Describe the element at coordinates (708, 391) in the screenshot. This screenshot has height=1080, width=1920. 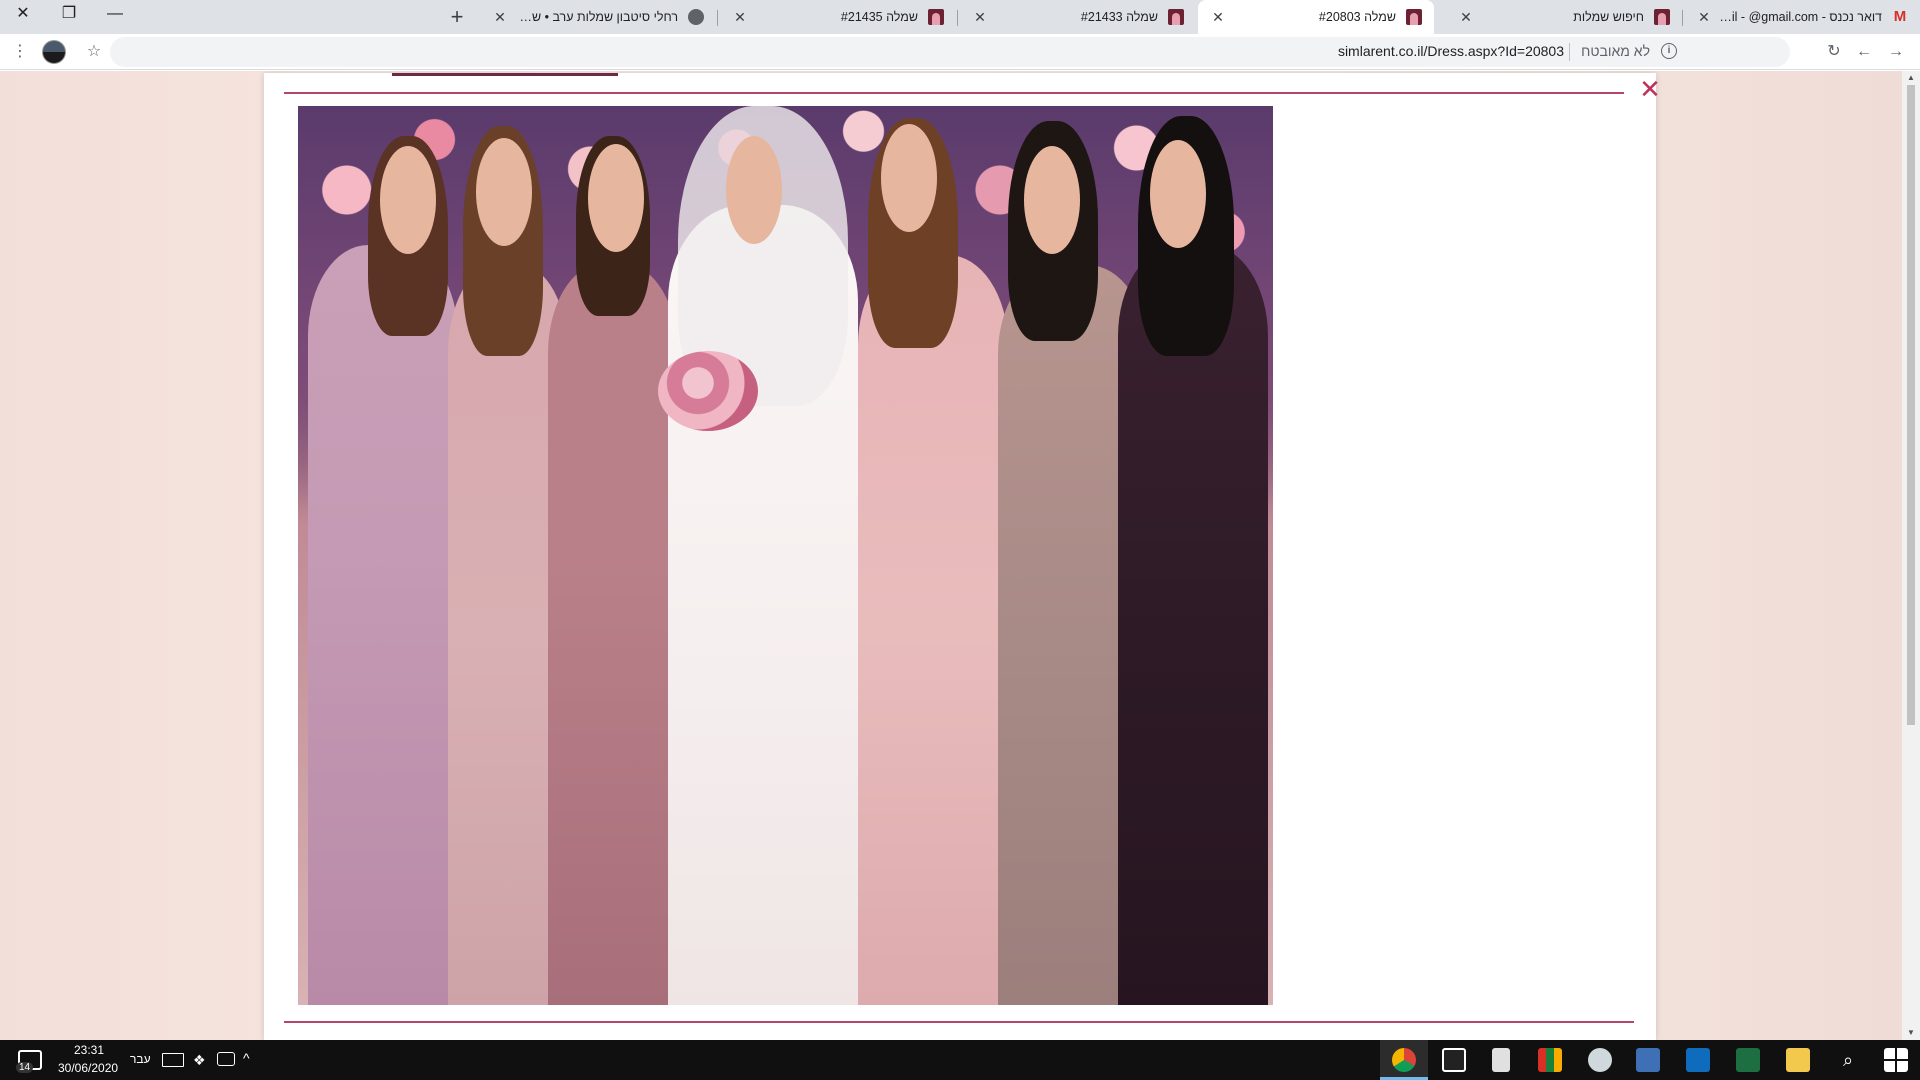
I see `bouquet` at that location.